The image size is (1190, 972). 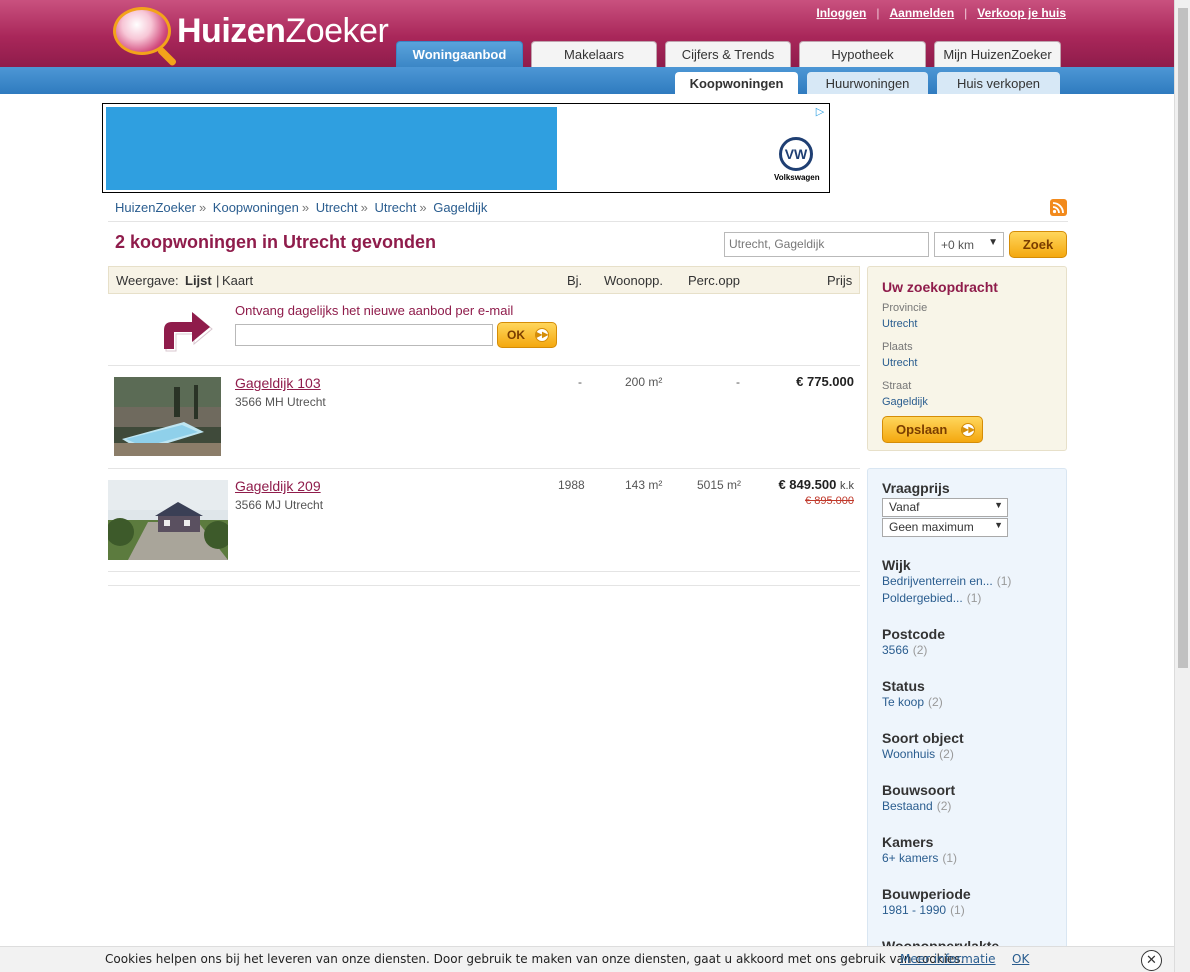 I want to click on site-logo: HuizenZoeker, so click(x=251, y=31).